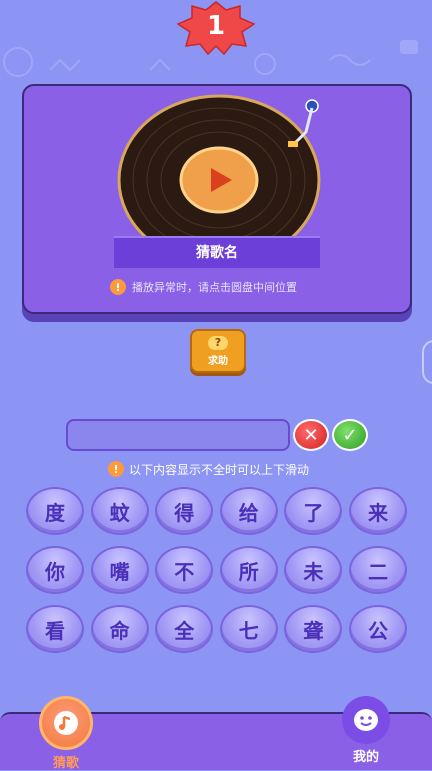  I want to click on nav-tab-guess: 猜歌, so click(66, 733).